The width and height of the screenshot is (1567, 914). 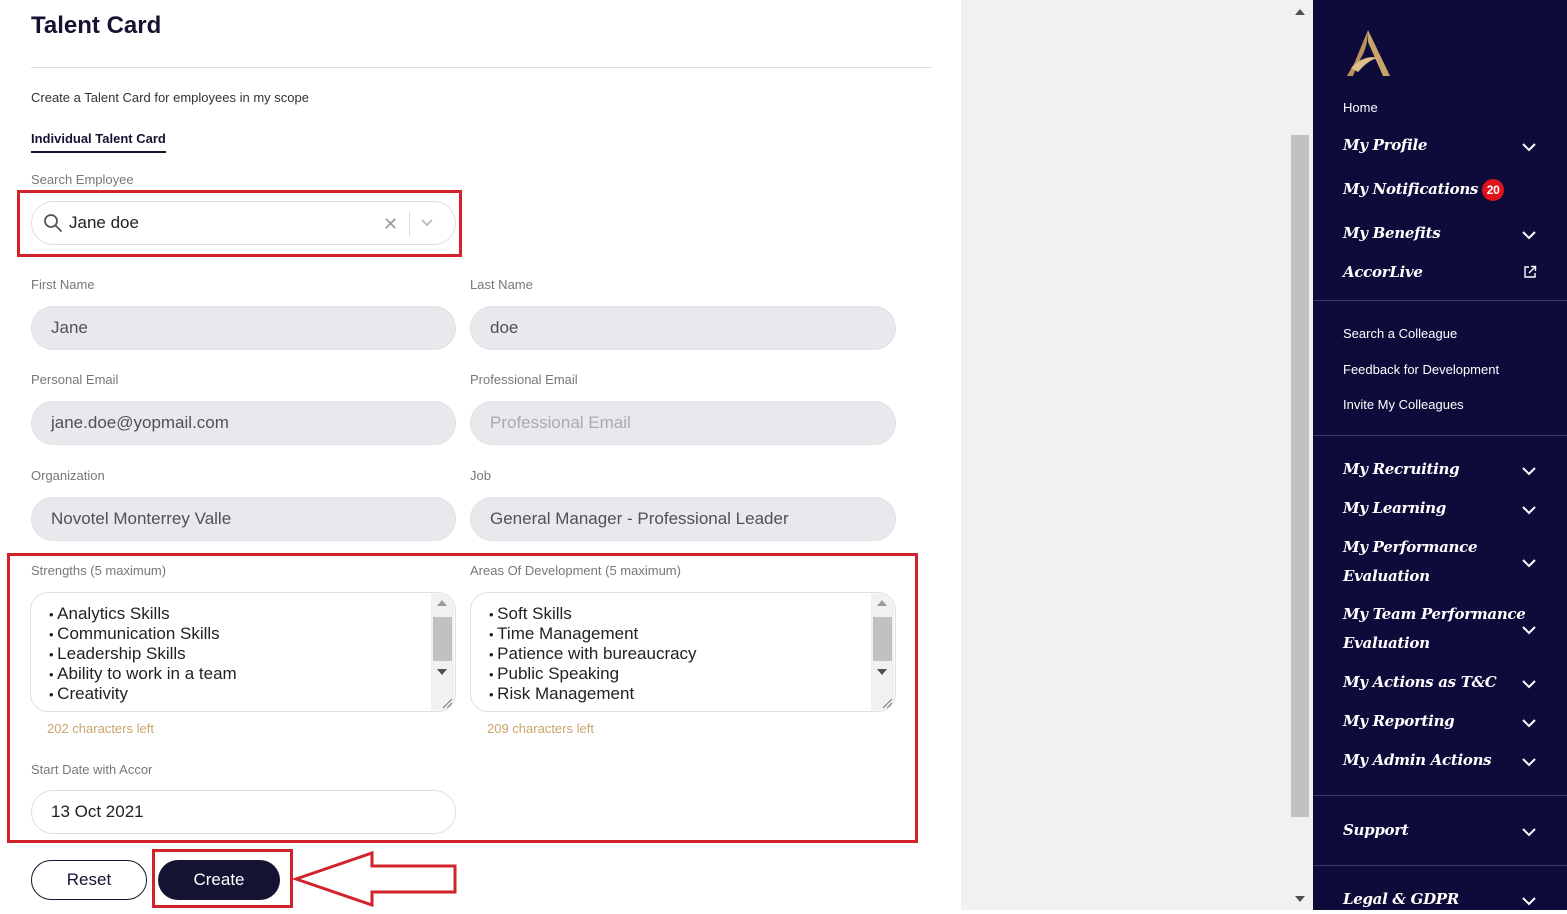 I want to click on sidebar-item-invite: Invite My Colleagues, so click(x=1403, y=404).